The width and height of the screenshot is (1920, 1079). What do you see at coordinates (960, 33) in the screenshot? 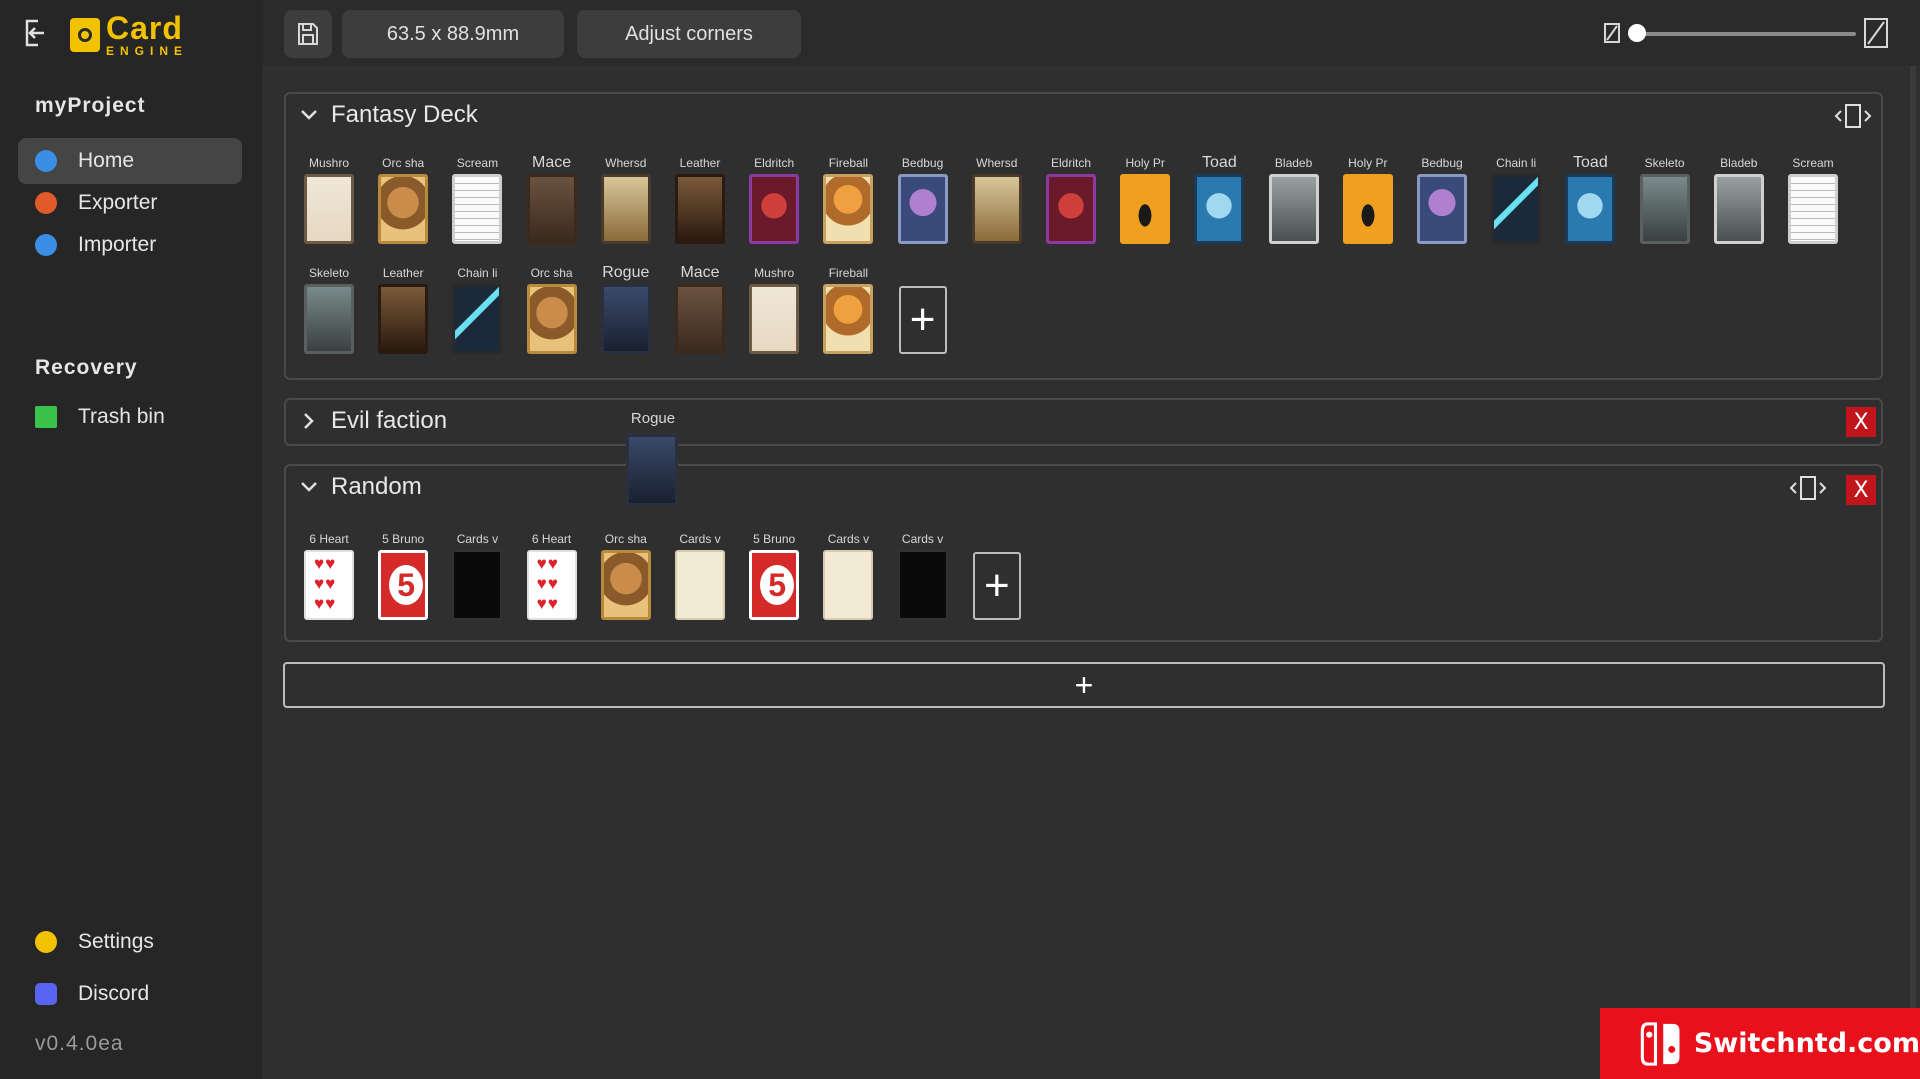
I see `top-bar: Card ENGINE 63.5 x 88.9mm Adjust corners` at bounding box center [960, 33].